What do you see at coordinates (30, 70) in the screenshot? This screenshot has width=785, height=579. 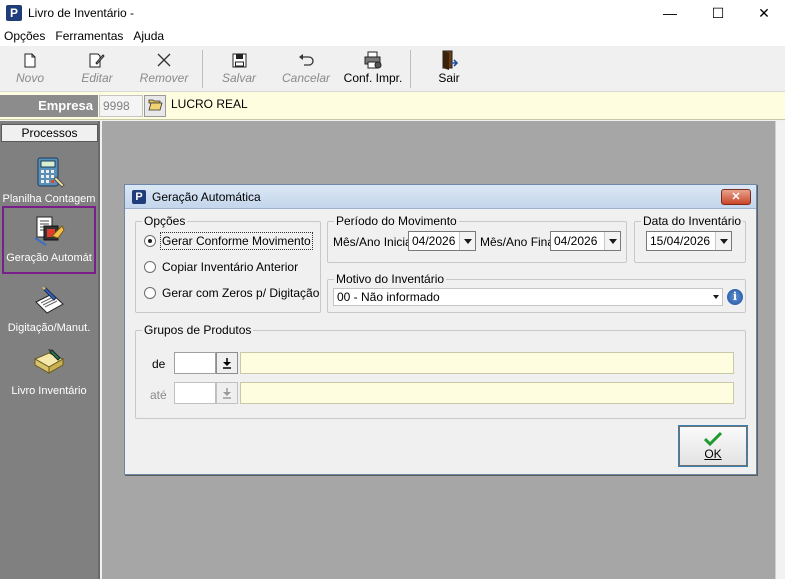 I see `novo-button: Novo` at bounding box center [30, 70].